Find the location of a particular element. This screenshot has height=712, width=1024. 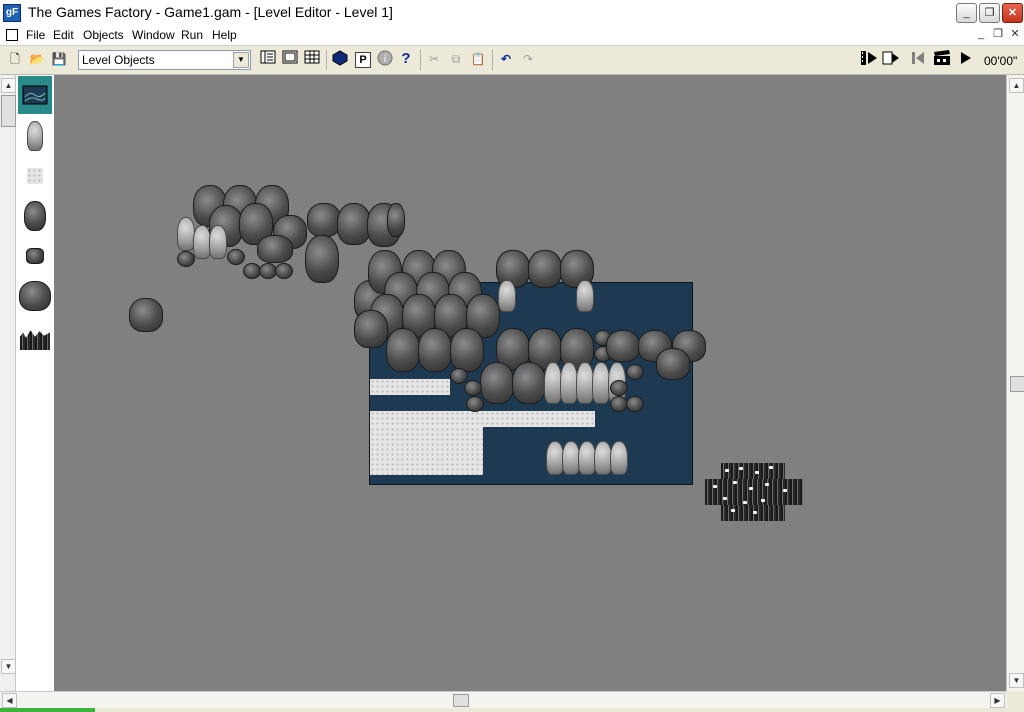

grass-icon is located at coordinates (35, 340).